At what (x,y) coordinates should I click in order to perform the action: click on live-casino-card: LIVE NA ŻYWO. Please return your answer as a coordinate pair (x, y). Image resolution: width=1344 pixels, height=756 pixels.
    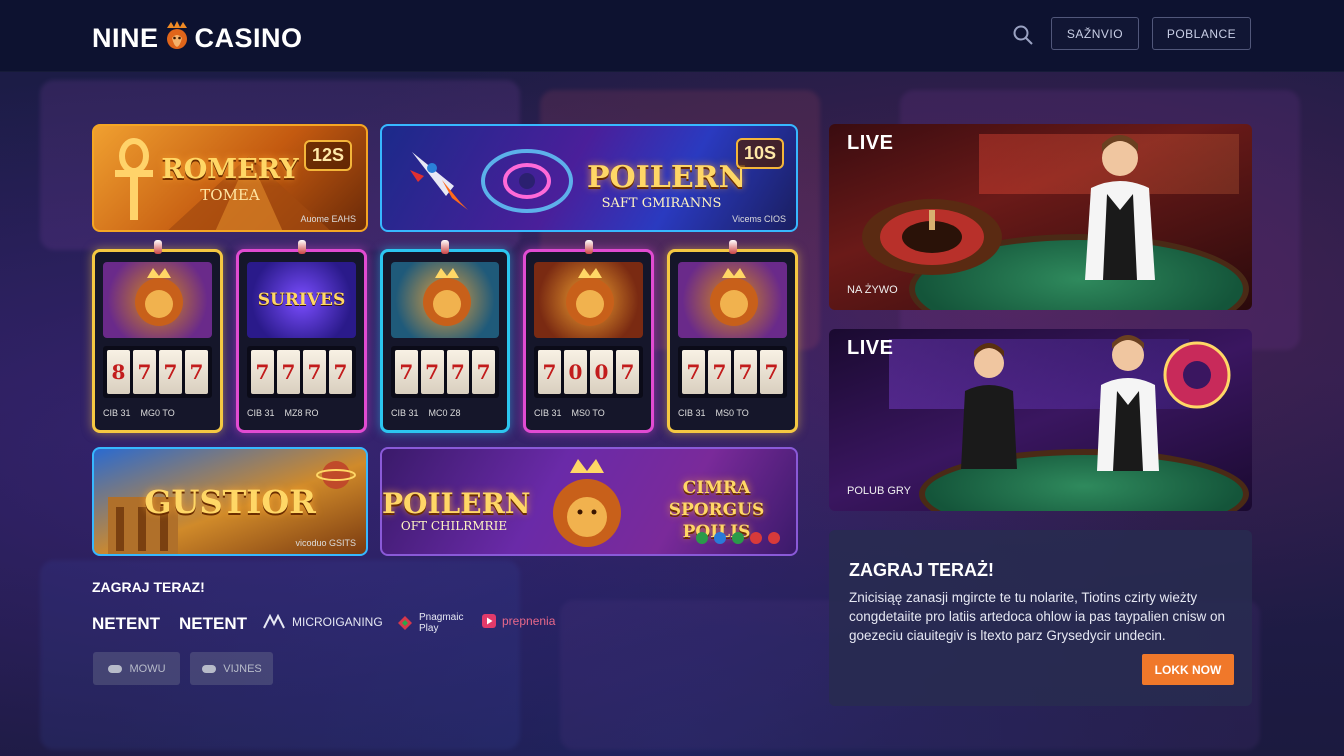
    Looking at the image, I should click on (1040, 217).